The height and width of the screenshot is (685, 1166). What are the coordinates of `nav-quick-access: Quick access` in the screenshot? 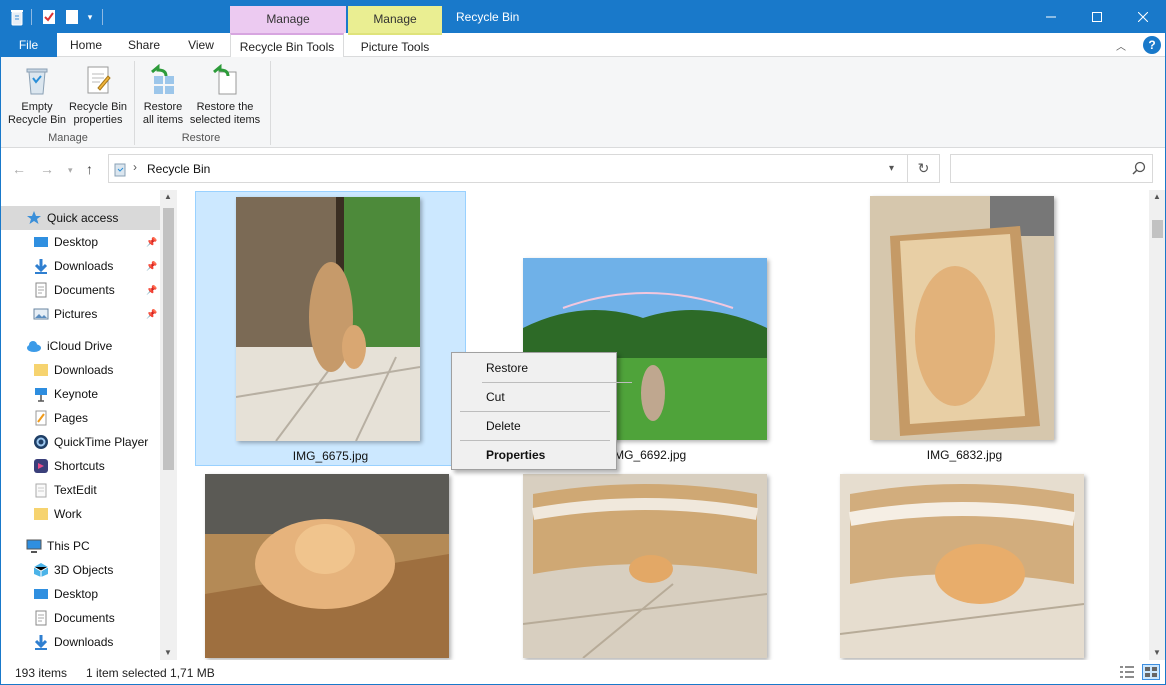 It's located at (80, 218).